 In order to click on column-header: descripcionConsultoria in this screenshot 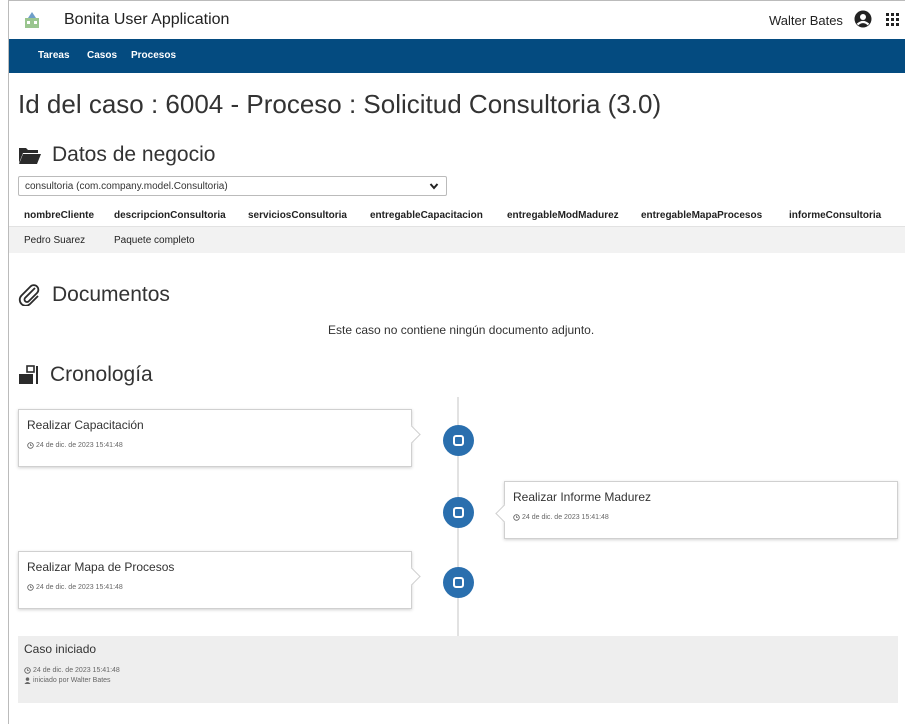, I will do `click(170, 215)`.